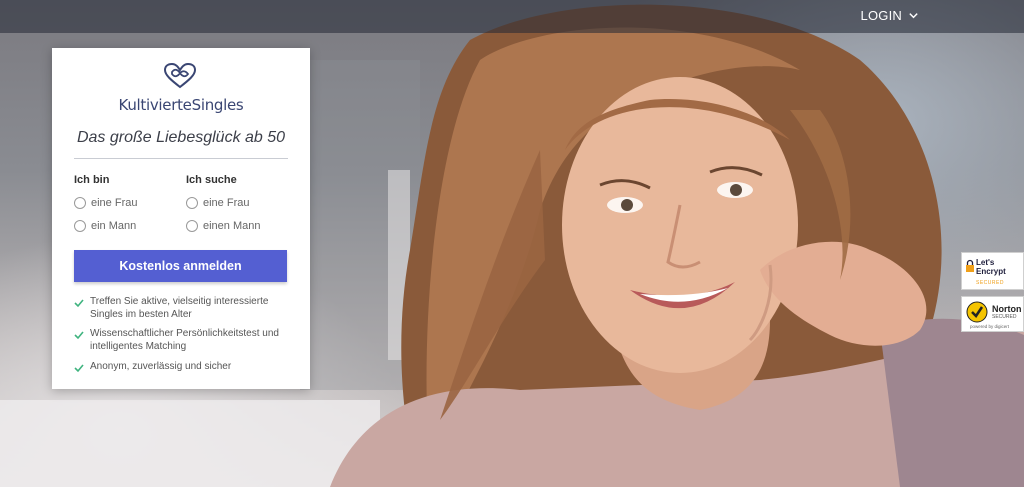 The image size is (1024, 487). Describe the element at coordinates (1004, 317) in the screenshot. I see `norton-sub: SECURED` at that location.